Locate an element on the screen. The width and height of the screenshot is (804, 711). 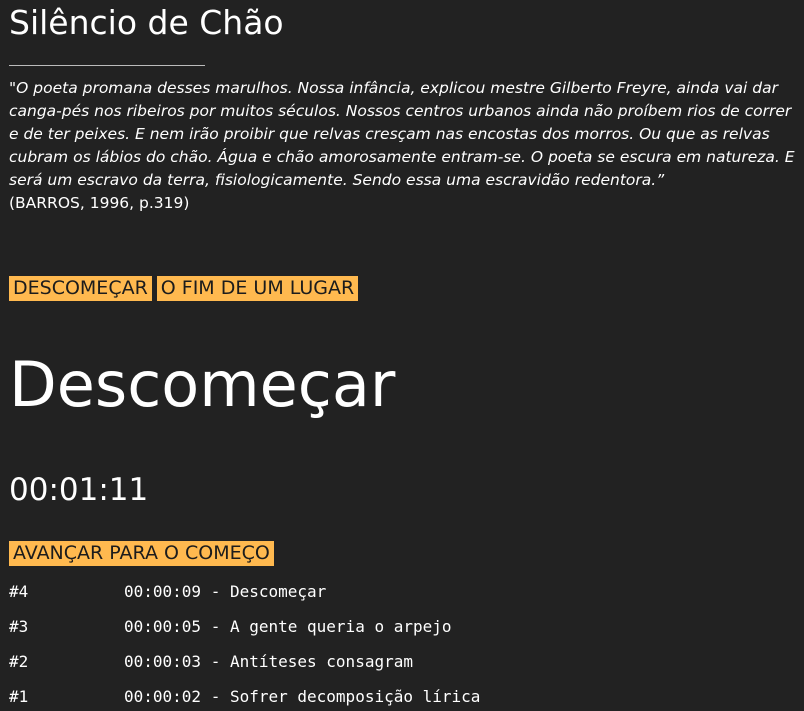
history-item-number: #2 is located at coordinates (19, 661).